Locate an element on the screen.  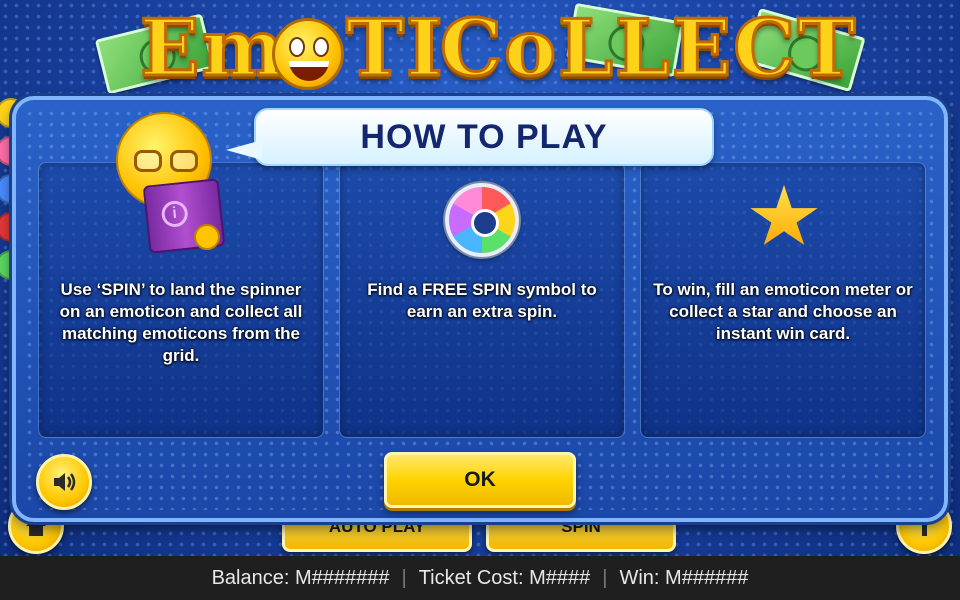
ticket-cost-label: Ticket Cost: is located at coordinates (471, 577).